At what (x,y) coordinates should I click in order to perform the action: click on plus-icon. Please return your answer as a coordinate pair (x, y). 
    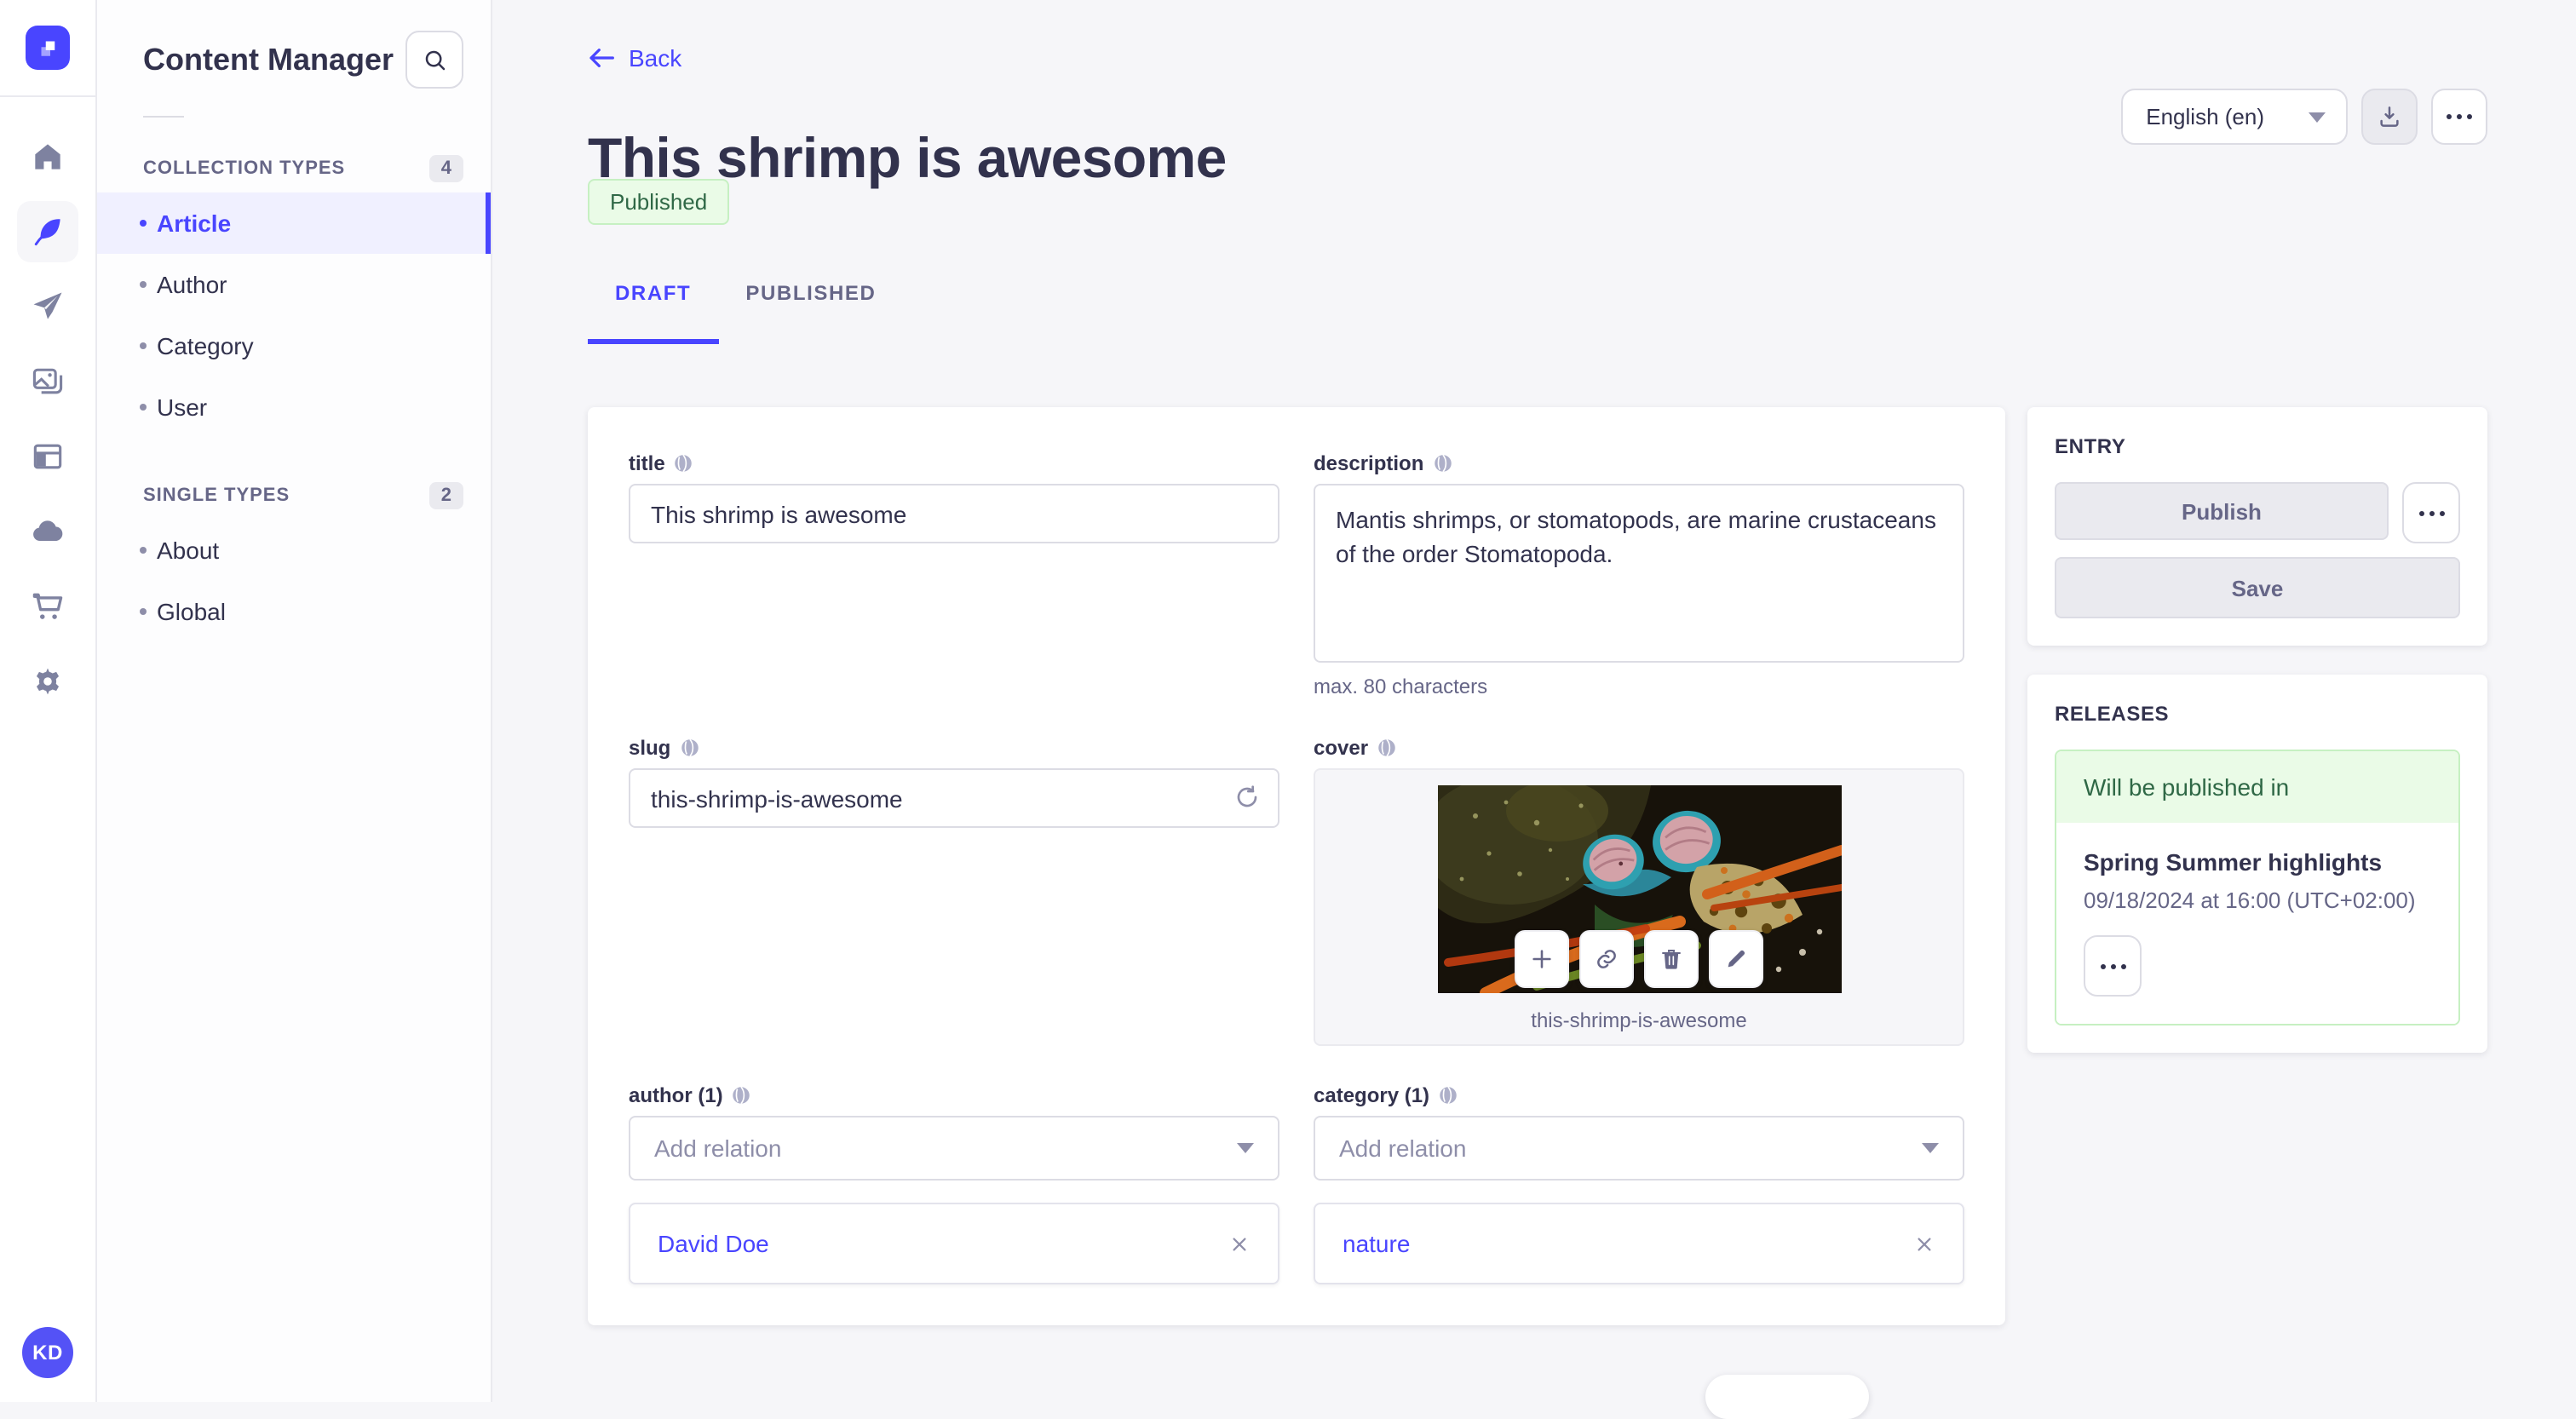
    Looking at the image, I should click on (1541, 959).